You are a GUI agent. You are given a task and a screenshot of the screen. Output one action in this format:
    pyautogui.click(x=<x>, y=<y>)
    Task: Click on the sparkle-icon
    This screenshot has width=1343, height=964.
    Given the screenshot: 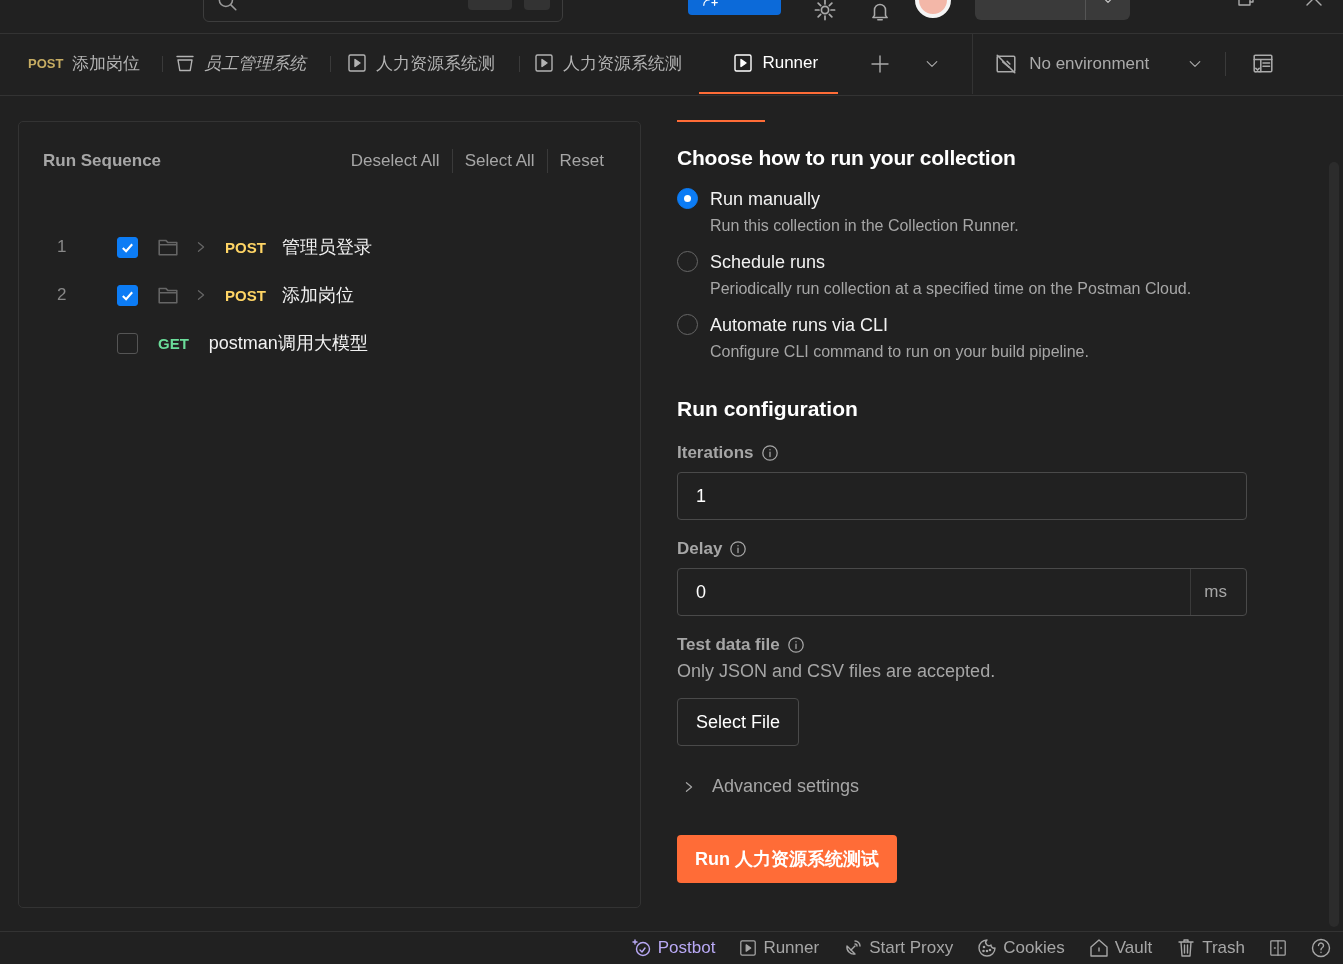 What is the action you would take?
    pyautogui.click(x=641, y=947)
    